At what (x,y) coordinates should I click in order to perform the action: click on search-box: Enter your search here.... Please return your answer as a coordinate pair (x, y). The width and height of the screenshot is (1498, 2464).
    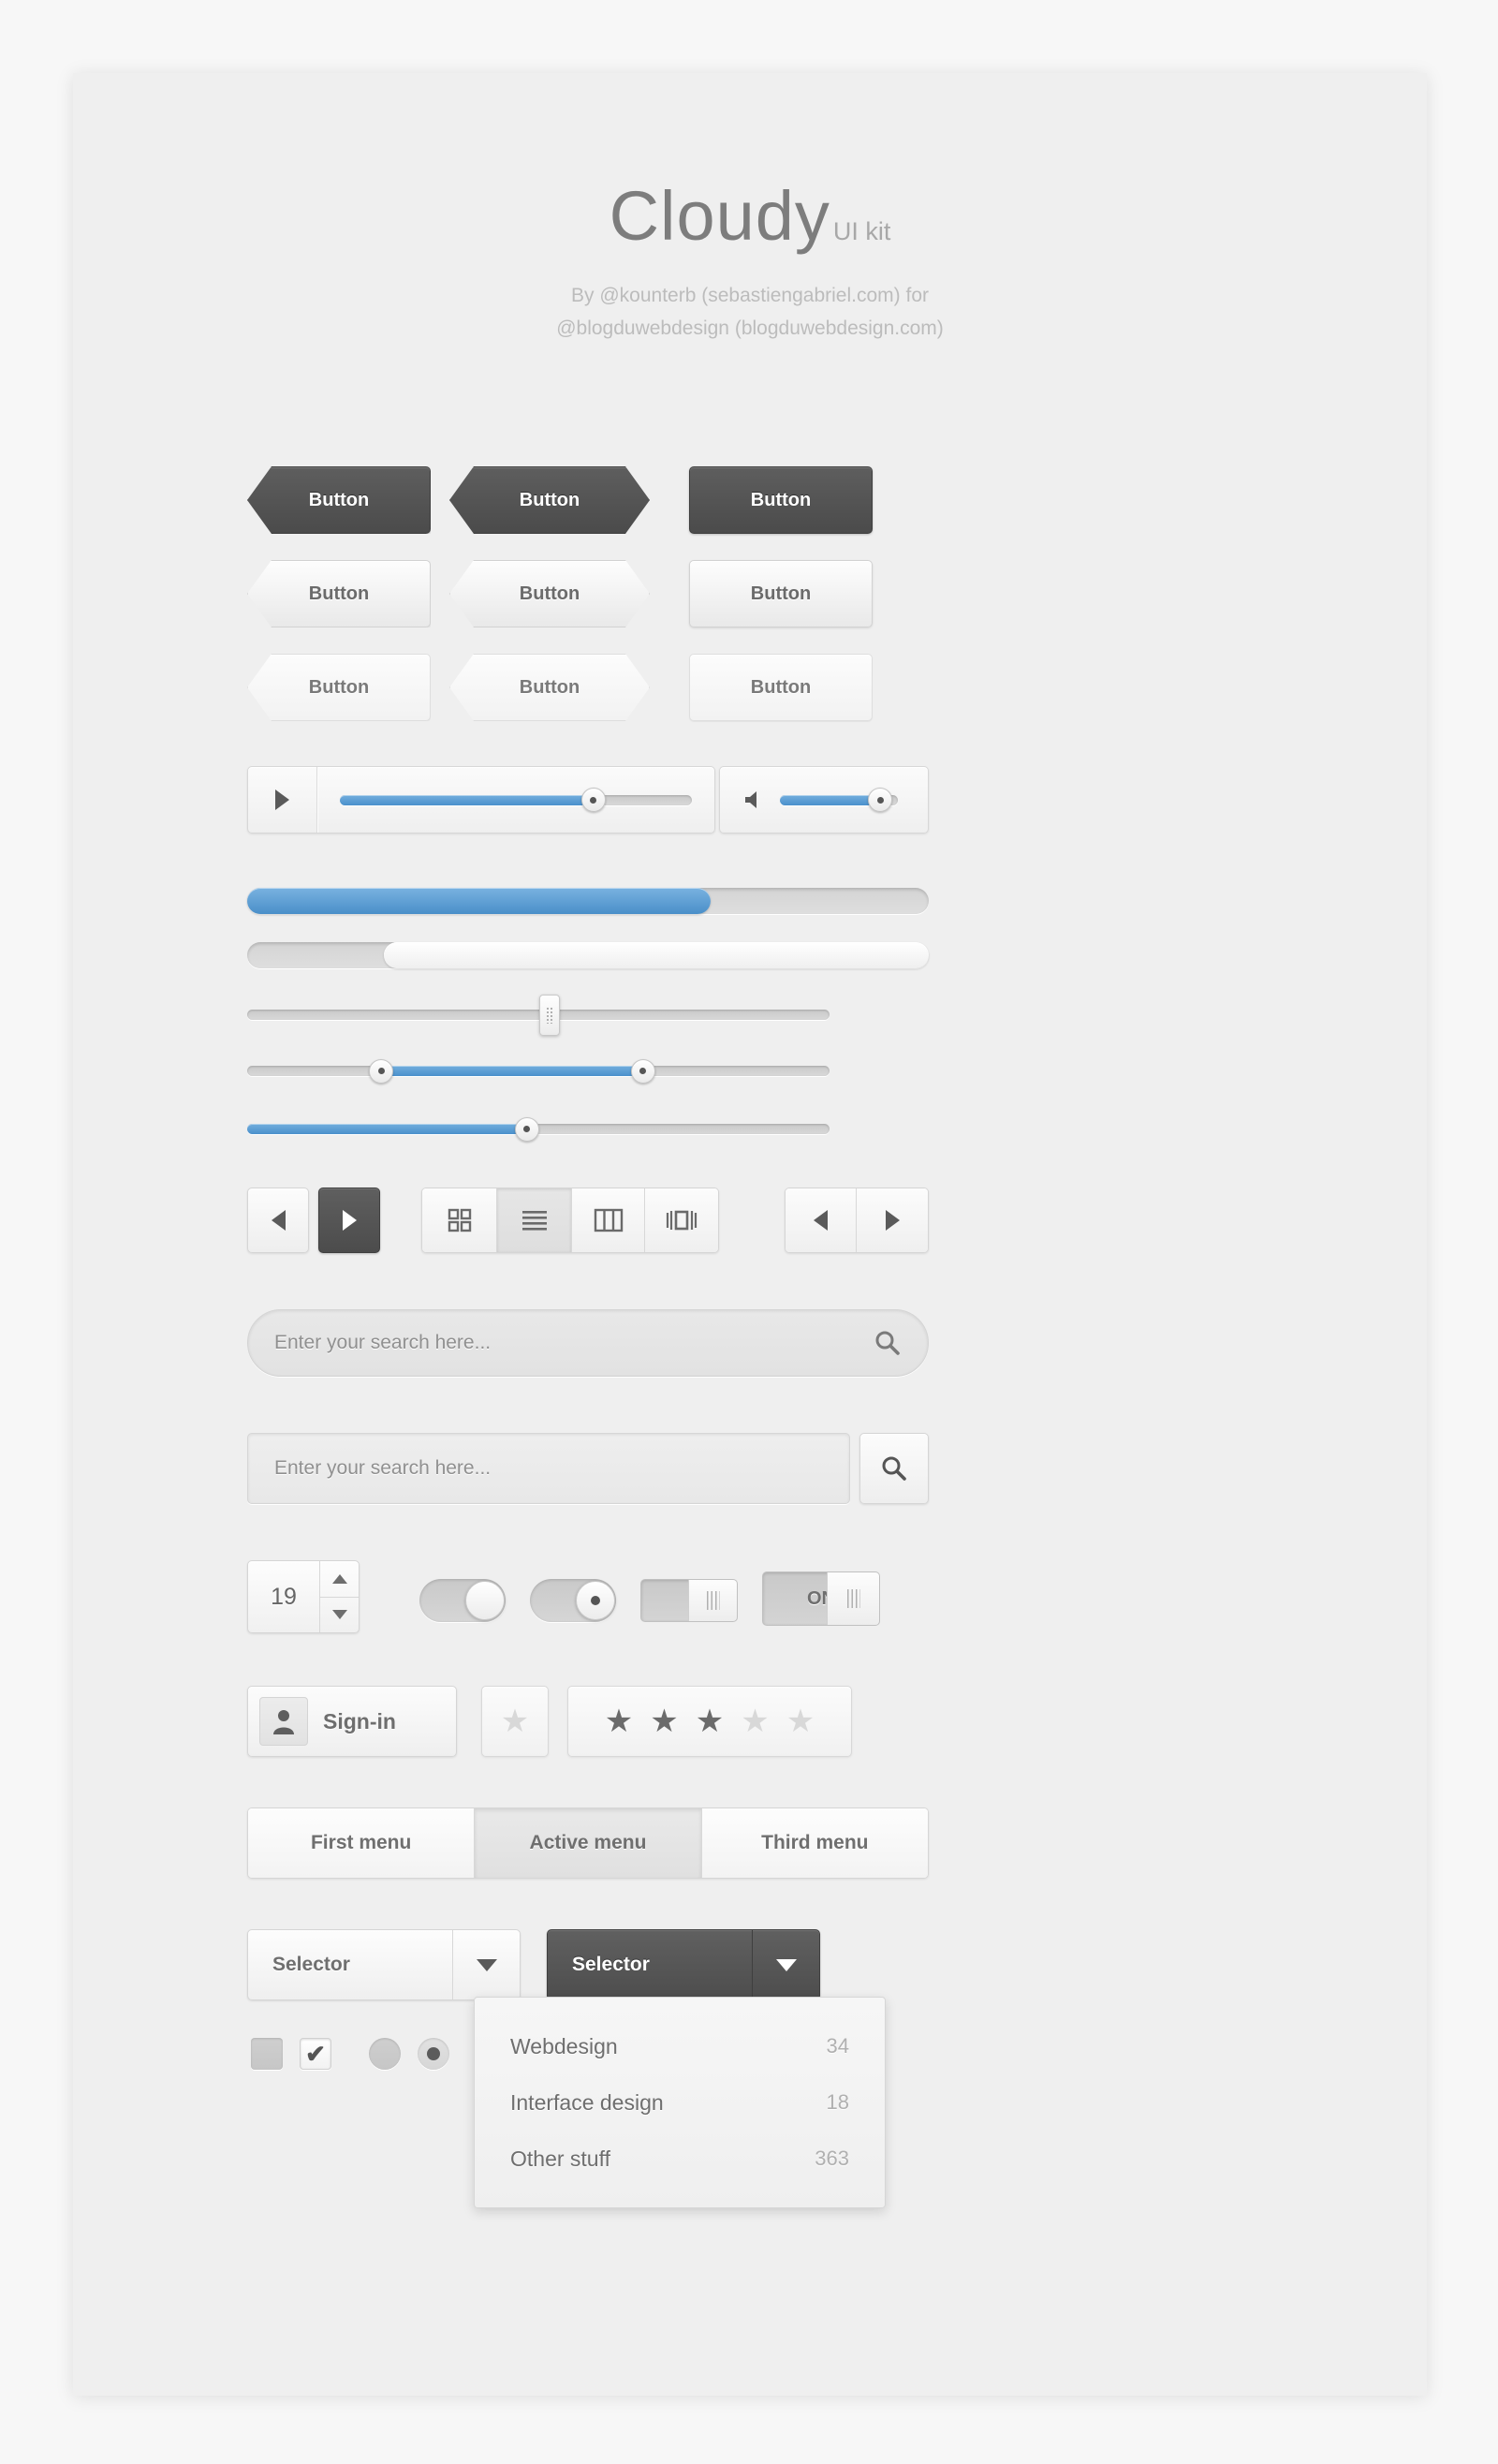
    Looking at the image, I should click on (548, 1468).